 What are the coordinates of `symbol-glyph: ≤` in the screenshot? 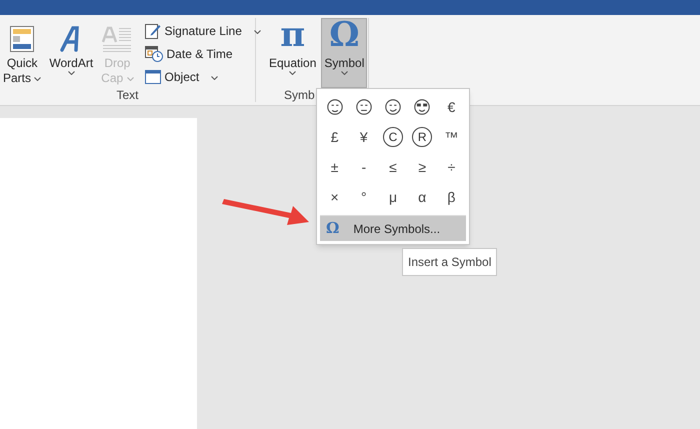 It's located at (393, 167).